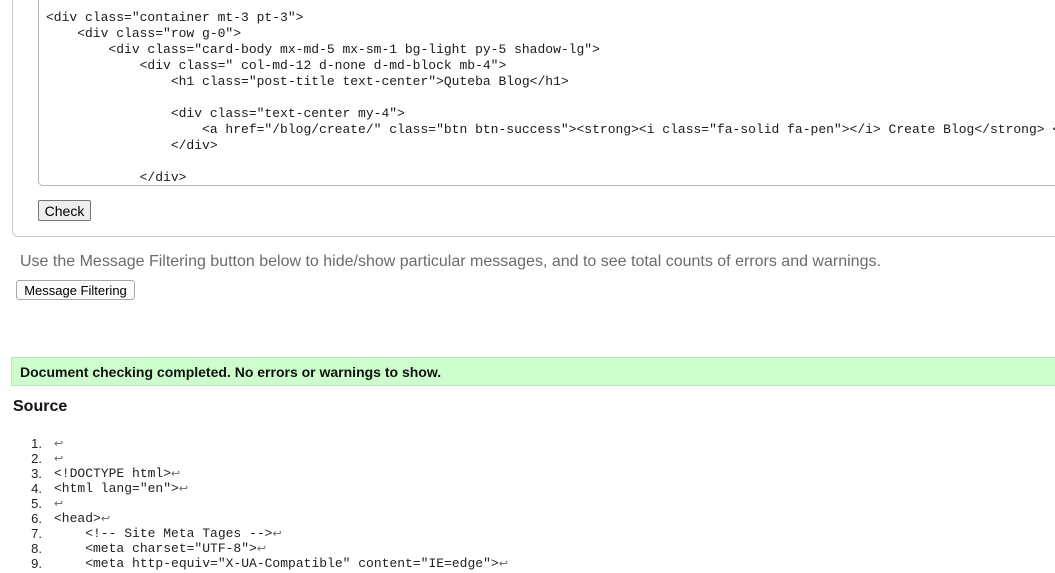 This screenshot has width=1055, height=573. Describe the element at coordinates (36, 563) in the screenshot. I see `source-line-number: 9.` at that location.